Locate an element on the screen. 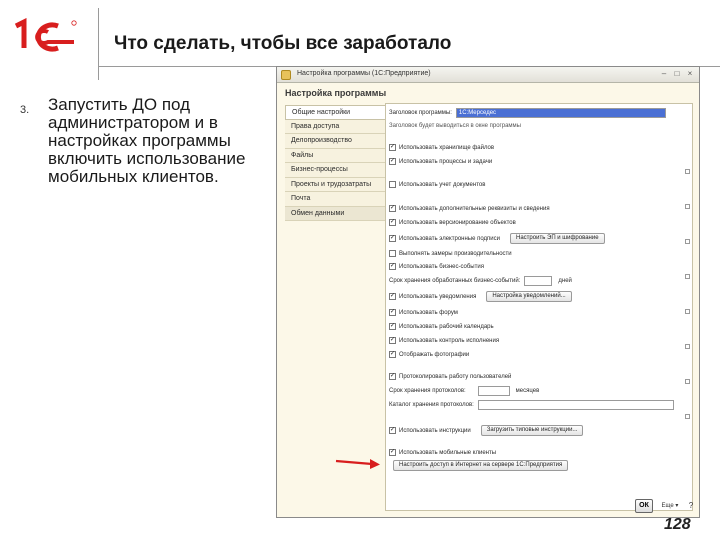 The image size is (720, 540). app-icon is located at coordinates (286, 75).